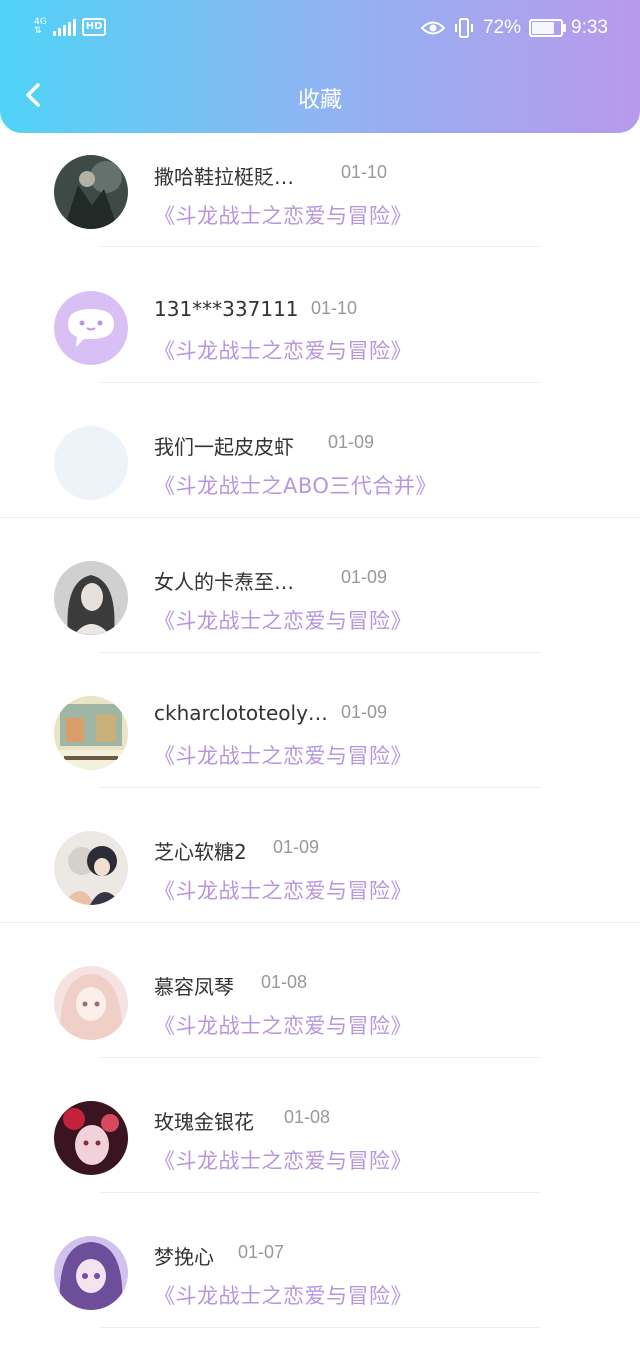 This screenshot has height=1351, width=640. I want to click on hd-badge: HD, so click(94, 27).